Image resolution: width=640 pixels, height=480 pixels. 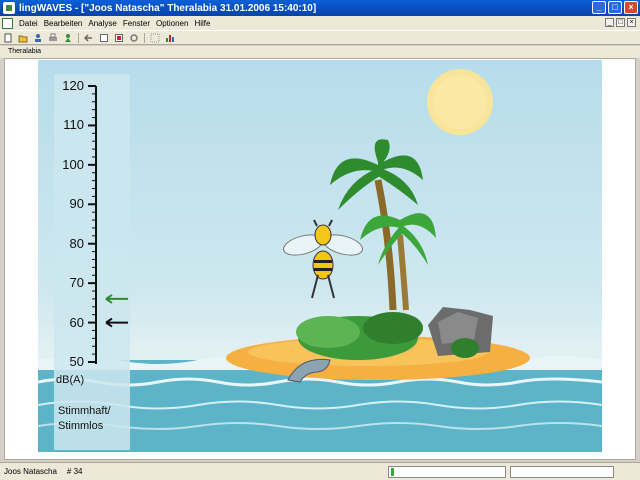 I want to click on voice-mode-line-2: Stimmlos, so click(x=81, y=426).